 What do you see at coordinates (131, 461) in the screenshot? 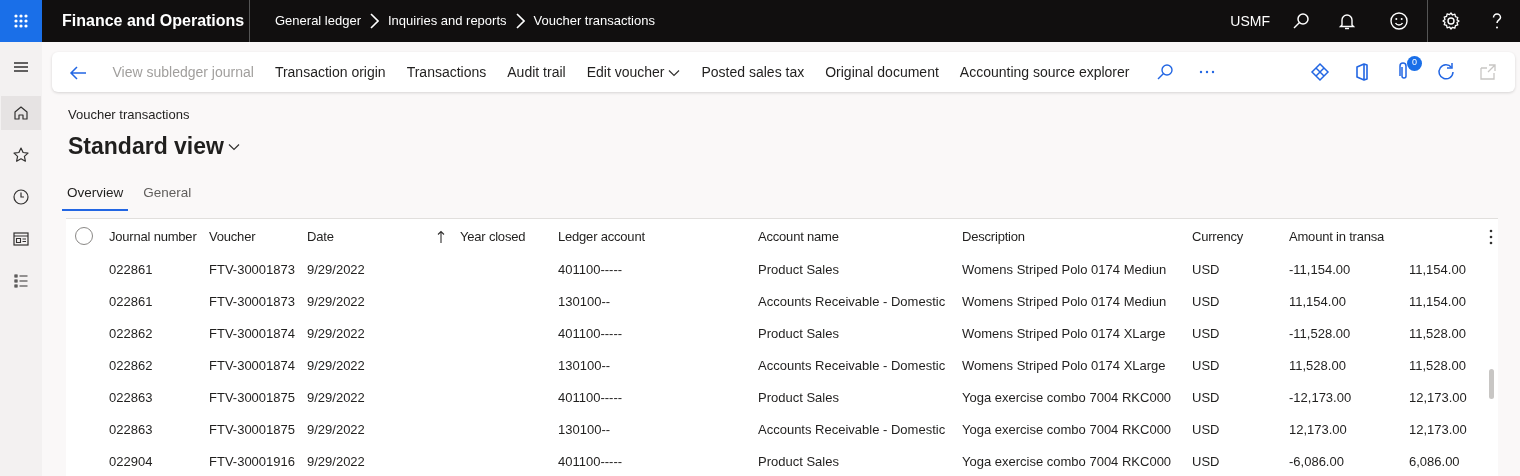
I see `table-cell-text: 022904` at bounding box center [131, 461].